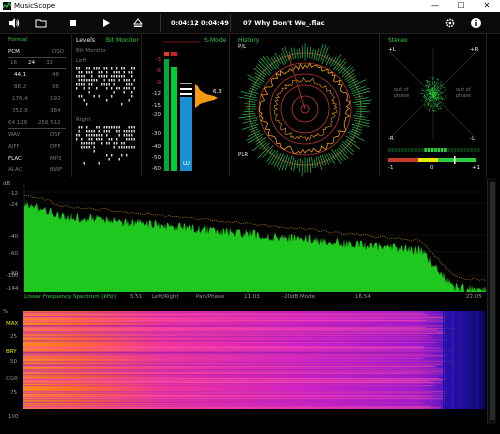  I want to click on y-tick: 25, so click(13, 337).